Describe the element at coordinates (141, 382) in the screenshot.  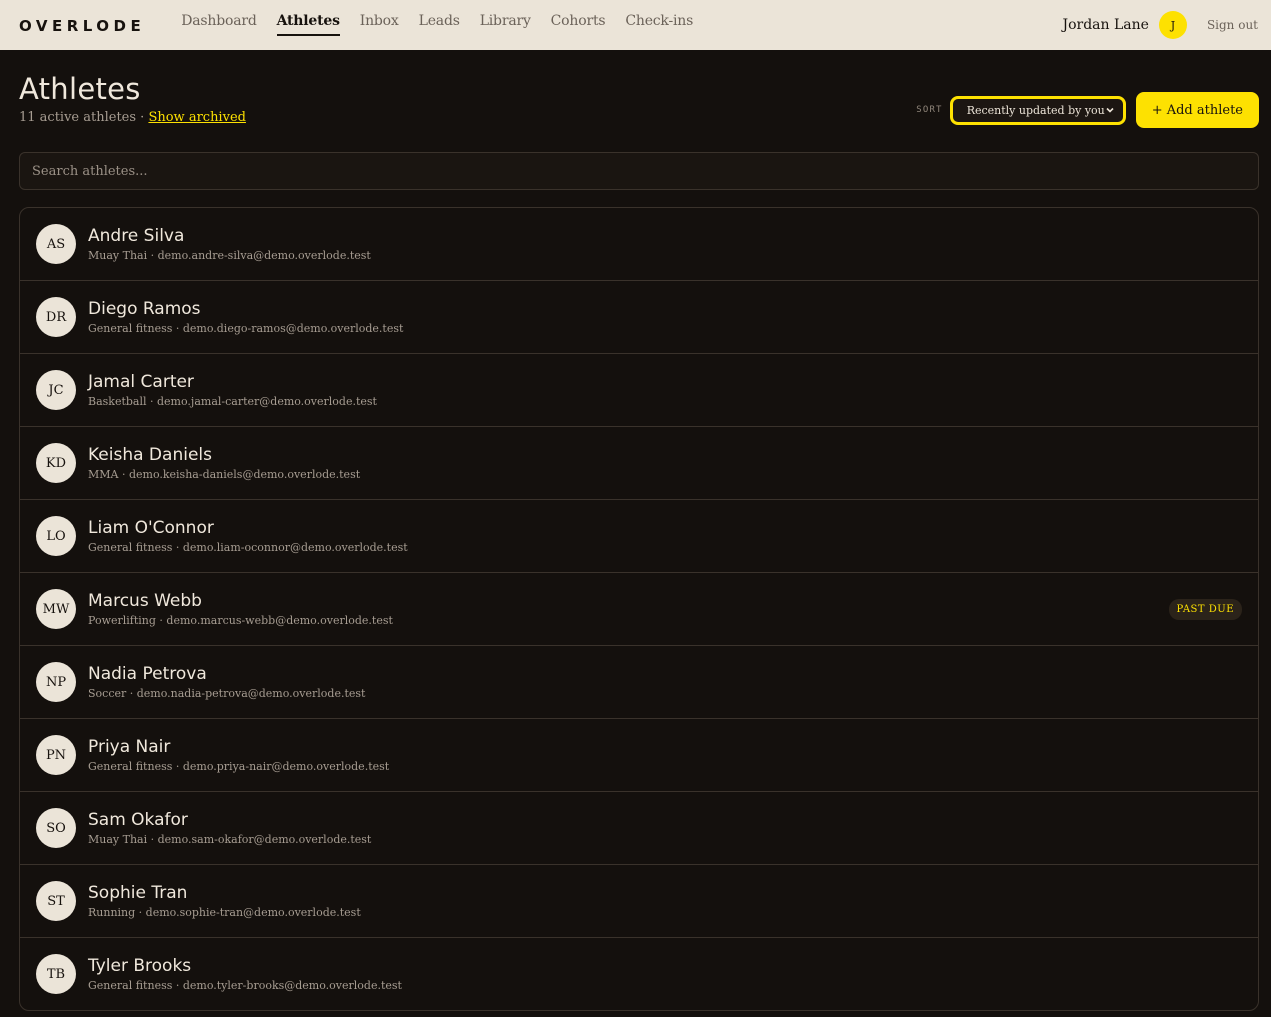
I see `athlete-name: Jamal Carter` at that location.